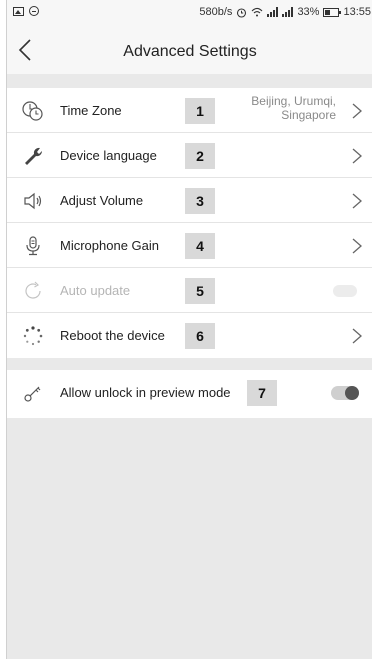 The image size is (372, 659). What do you see at coordinates (352, 393) in the screenshot?
I see `toggle-knob` at bounding box center [352, 393].